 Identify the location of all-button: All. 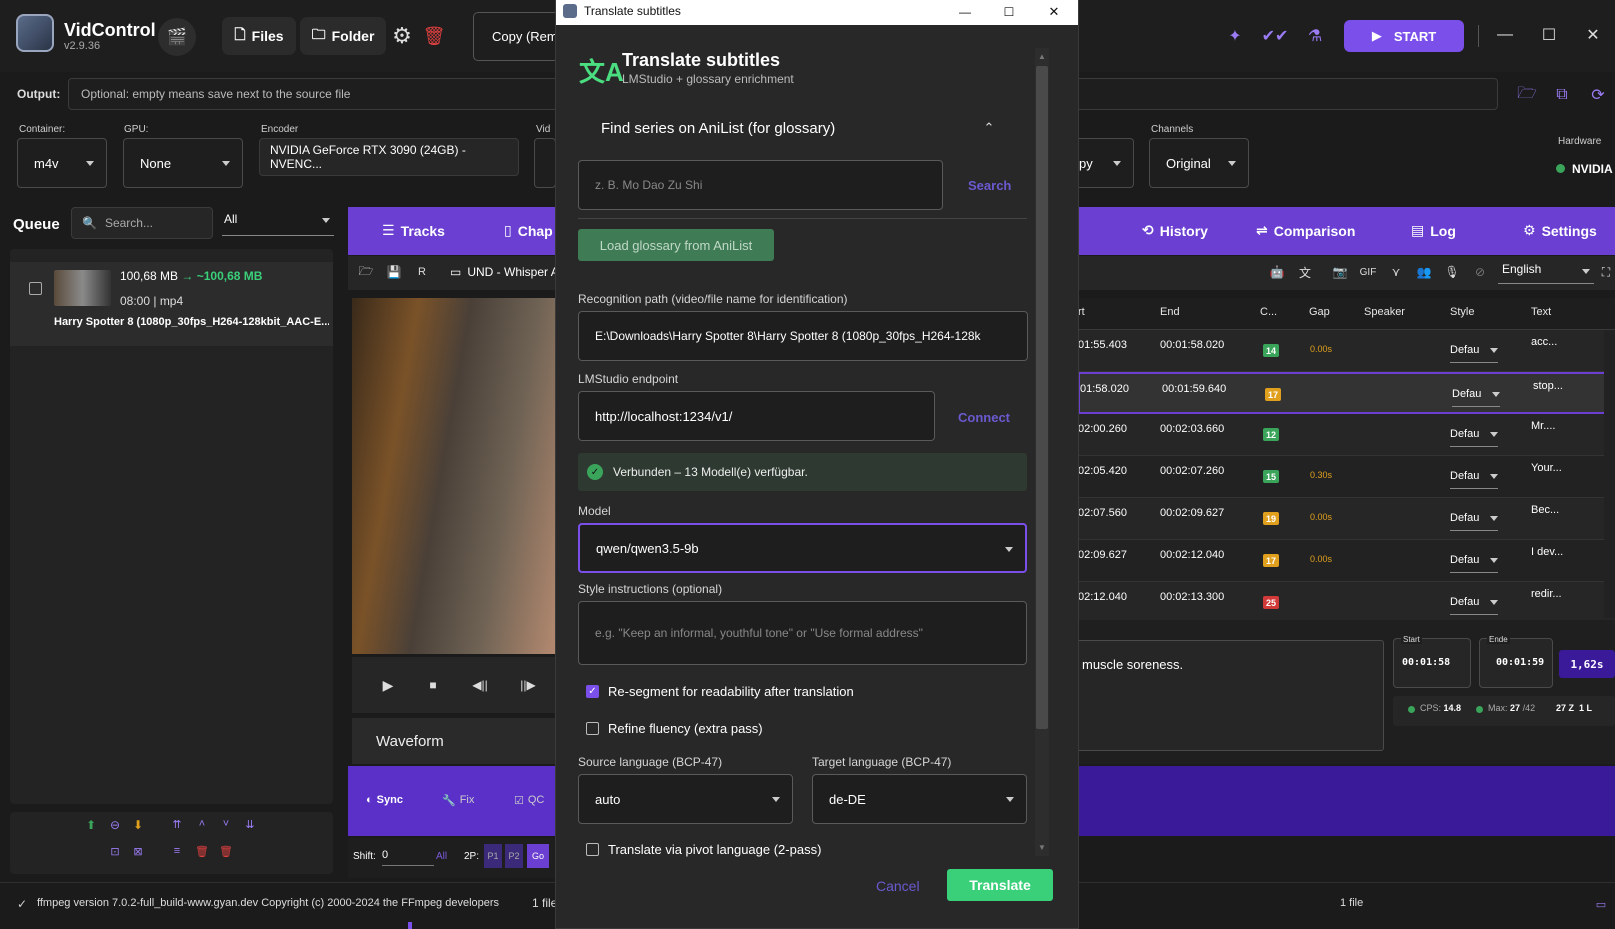
(441, 856).